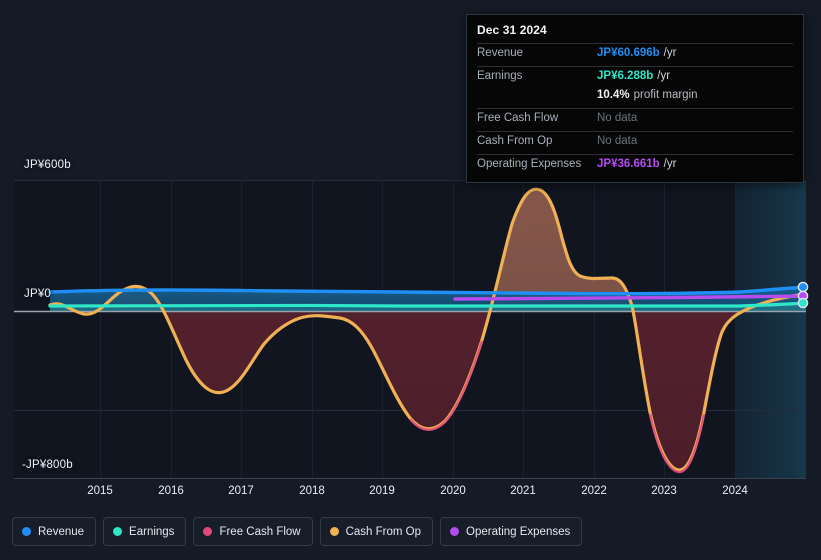 This screenshot has width=821, height=560. Describe the element at coordinates (100, 491) in the screenshot. I see `x-axis-tick-2015: 2015` at that location.